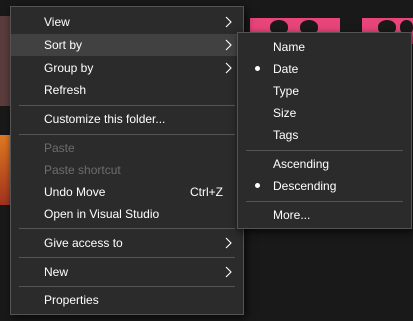 The image size is (413, 321). Describe the element at coordinates (206, 192) in the screenshot. I see `menu-item-shortcut: Ctrl+Z` at that location.